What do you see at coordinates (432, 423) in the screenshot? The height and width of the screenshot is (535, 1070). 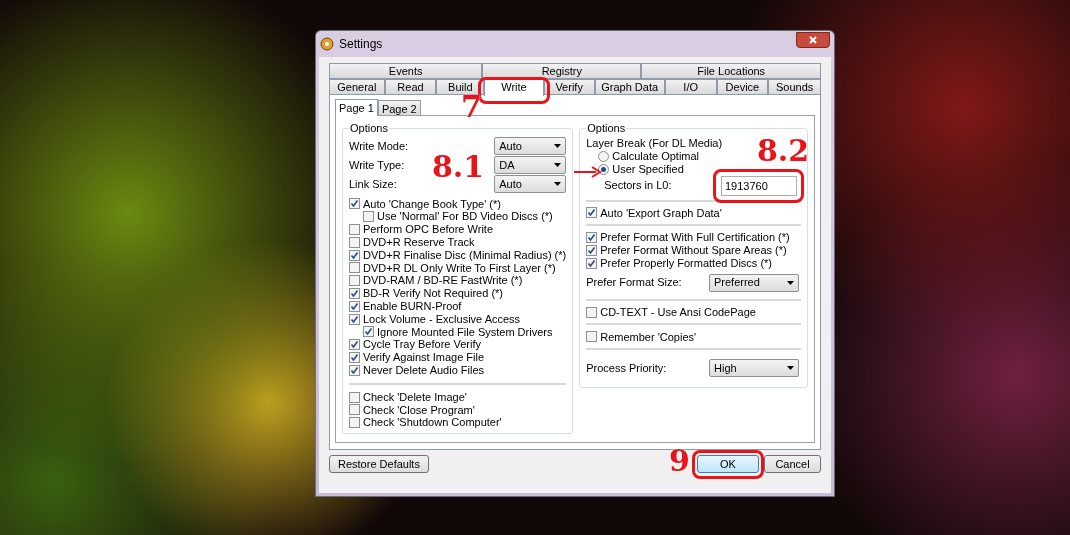 I see `checkbox-label: Check 'Shutdown Computer'` at bounding box center [432, 423].